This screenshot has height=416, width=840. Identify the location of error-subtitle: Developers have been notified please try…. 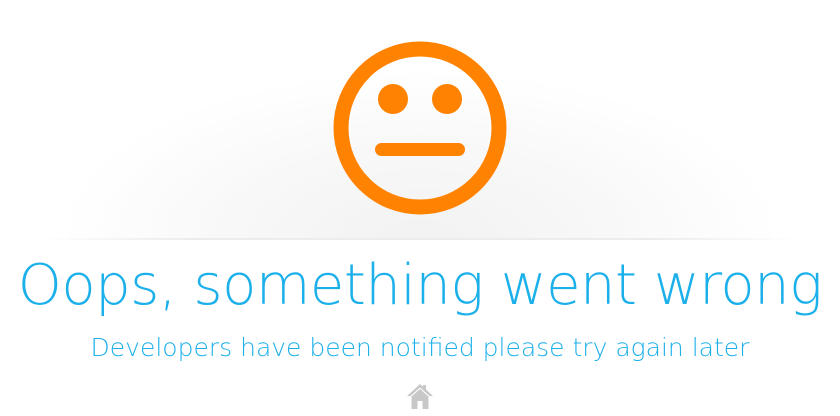
(420, 347).